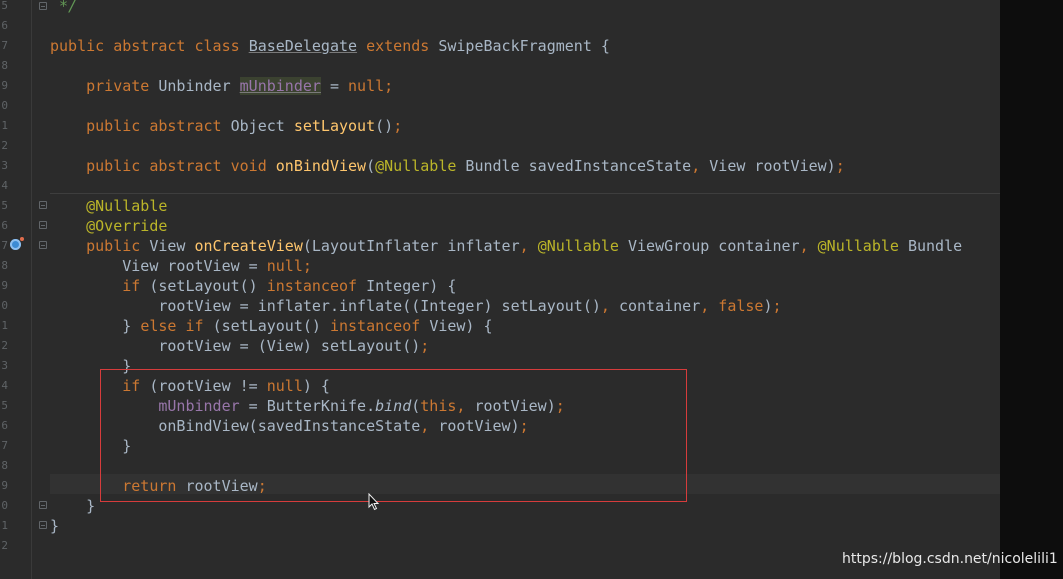 This screenshot has height=579, width=1063. What do you see at coordinates (104, 86) in the screenshot?
I see `code-token: private` at bounding box center [104, 86].